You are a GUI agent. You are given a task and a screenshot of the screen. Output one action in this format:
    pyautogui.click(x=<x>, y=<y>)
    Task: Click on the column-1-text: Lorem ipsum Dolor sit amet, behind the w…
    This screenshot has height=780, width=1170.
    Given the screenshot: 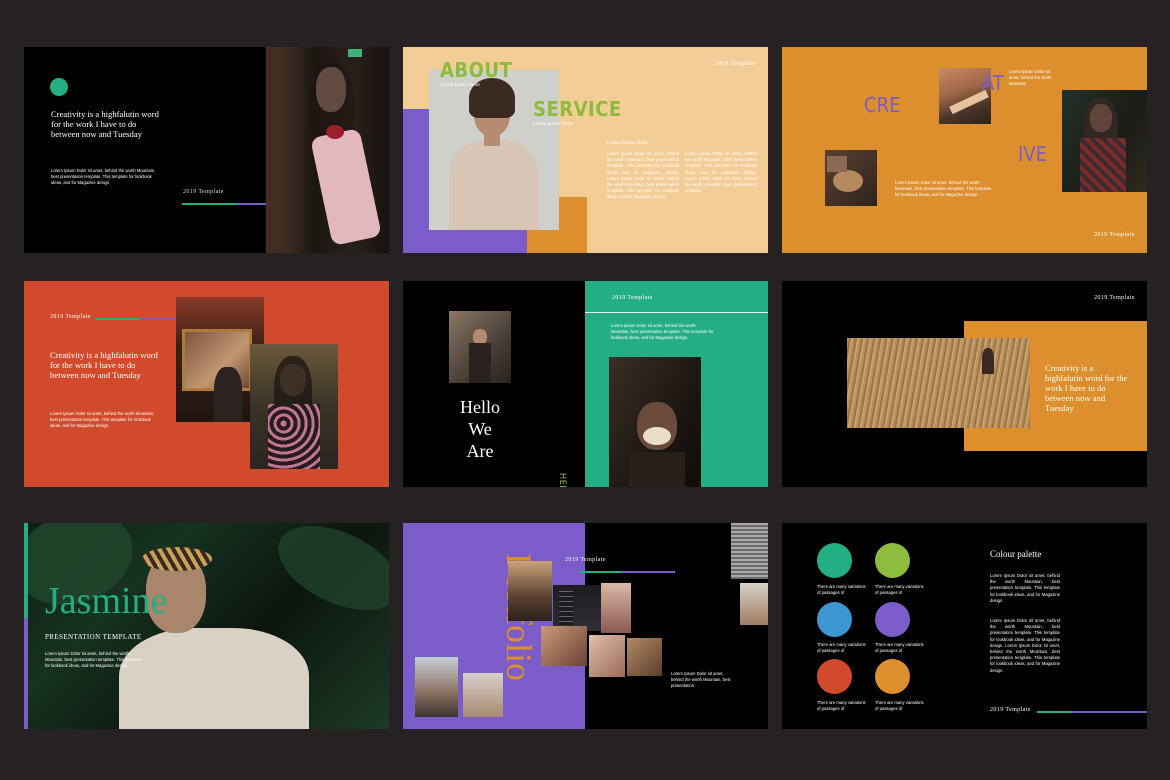 What is the action you would take?
    pyautogui.click(x=643, y=175)
    